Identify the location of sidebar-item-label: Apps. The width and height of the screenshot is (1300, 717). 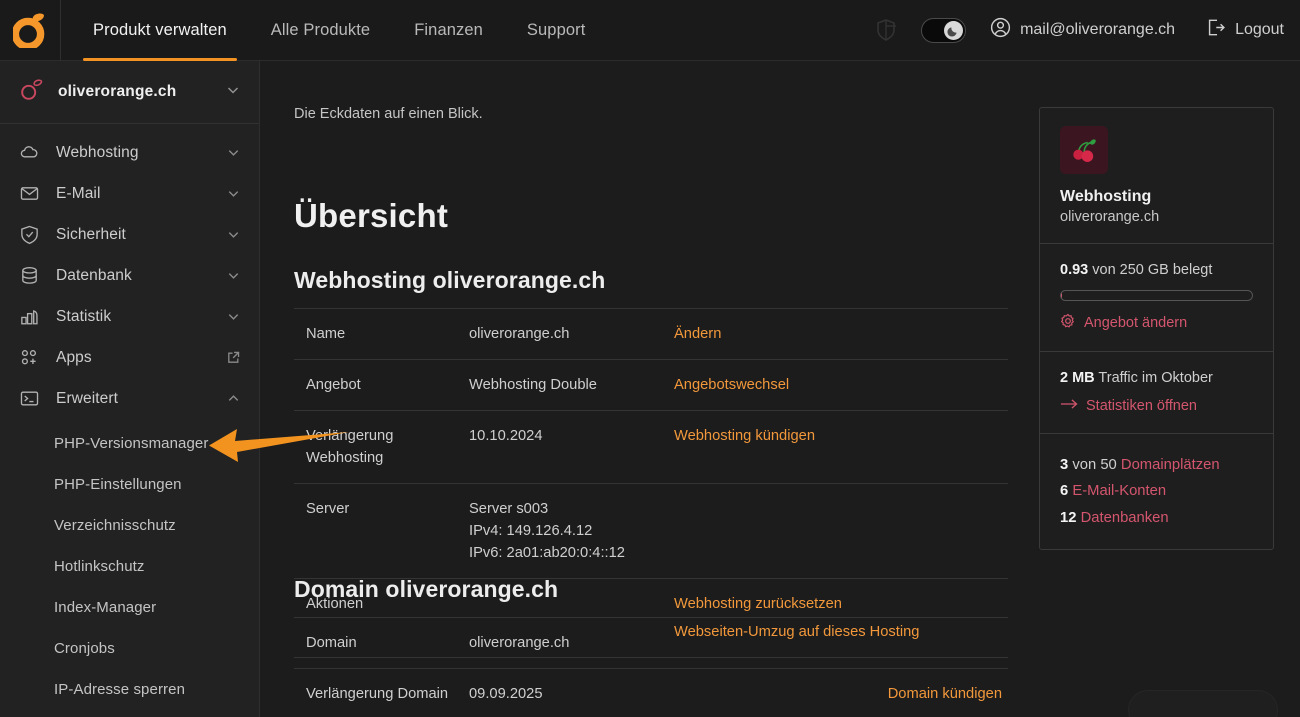
(74, 357).